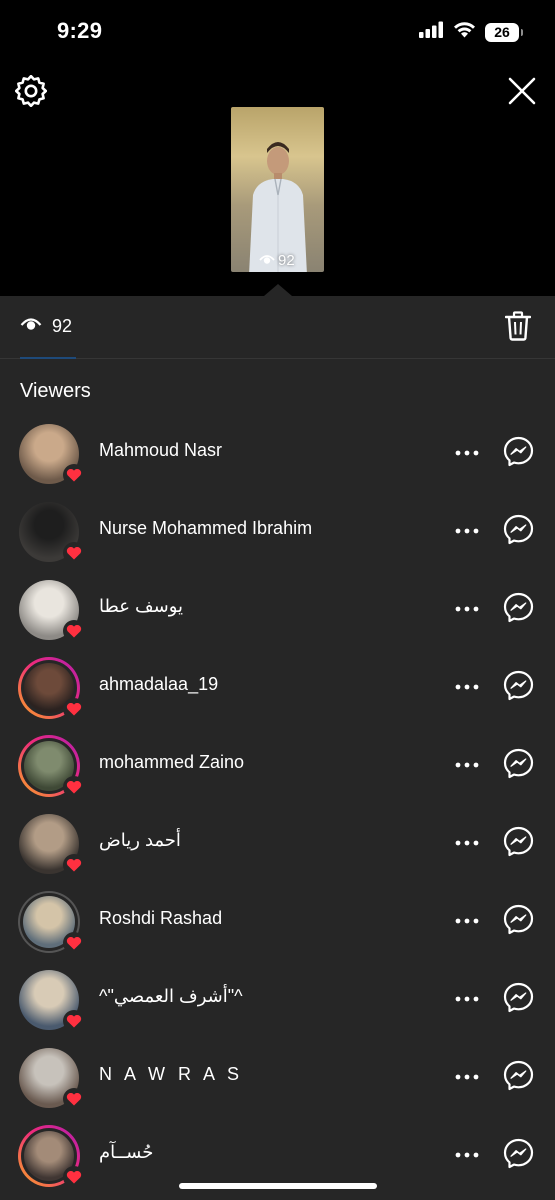 This screenshot has height=1200, width=555. I want to click on viewer-name: حُســآم, so click(126, 1152).